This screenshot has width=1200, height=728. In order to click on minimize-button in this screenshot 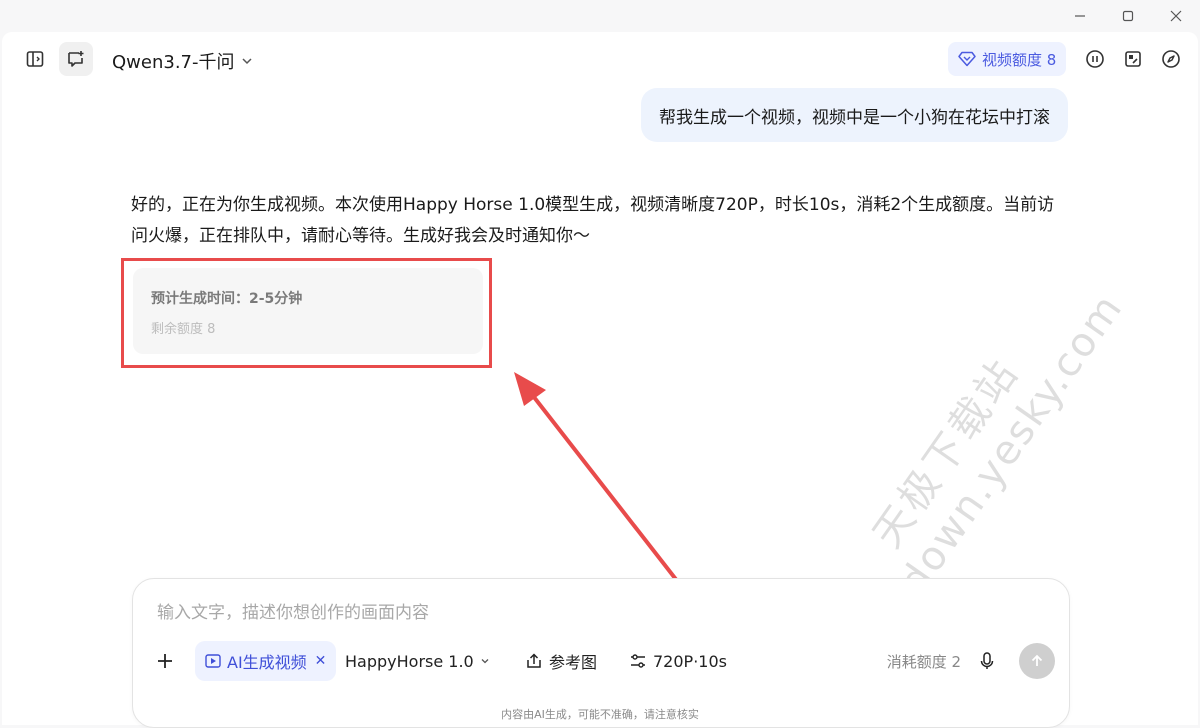, I will do `click(1080, 16)`.